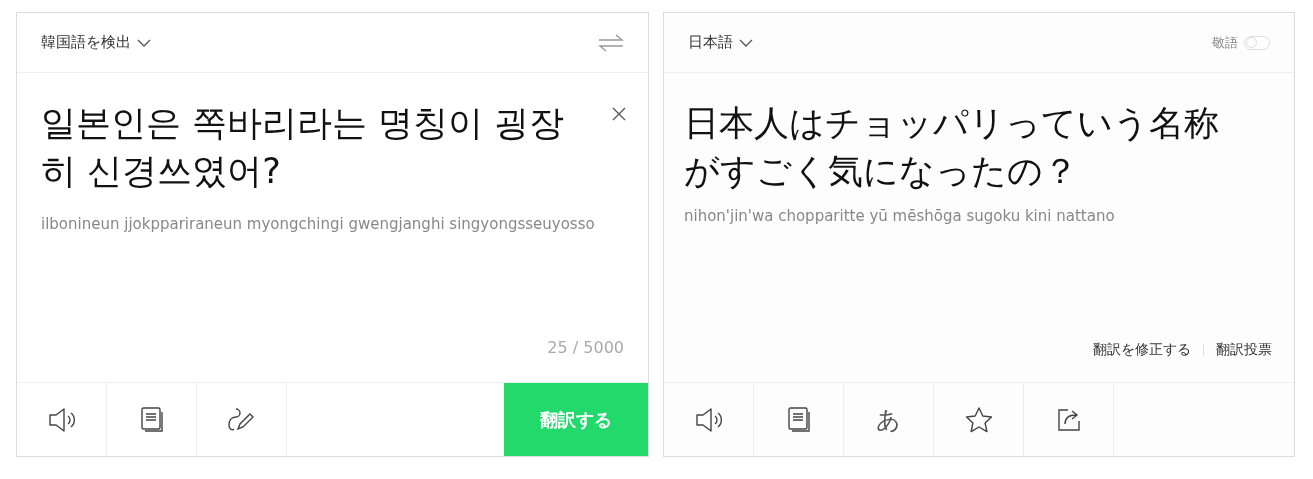 This screenshot has height=479, width=1313. What do you see at coordinates (619, 114) in the screenshot?
I see `close-icon` at bounding box center [619, 114].